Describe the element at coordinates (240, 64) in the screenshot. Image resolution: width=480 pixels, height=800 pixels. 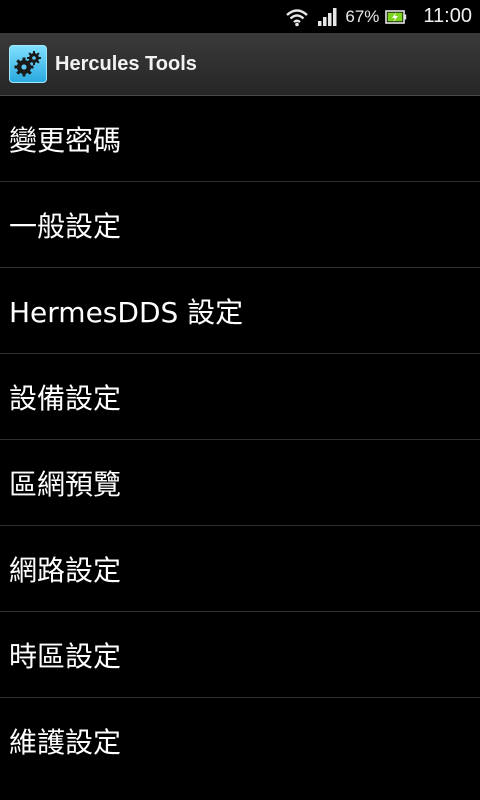
I see `action-bar: Hercules Tools` at that location.